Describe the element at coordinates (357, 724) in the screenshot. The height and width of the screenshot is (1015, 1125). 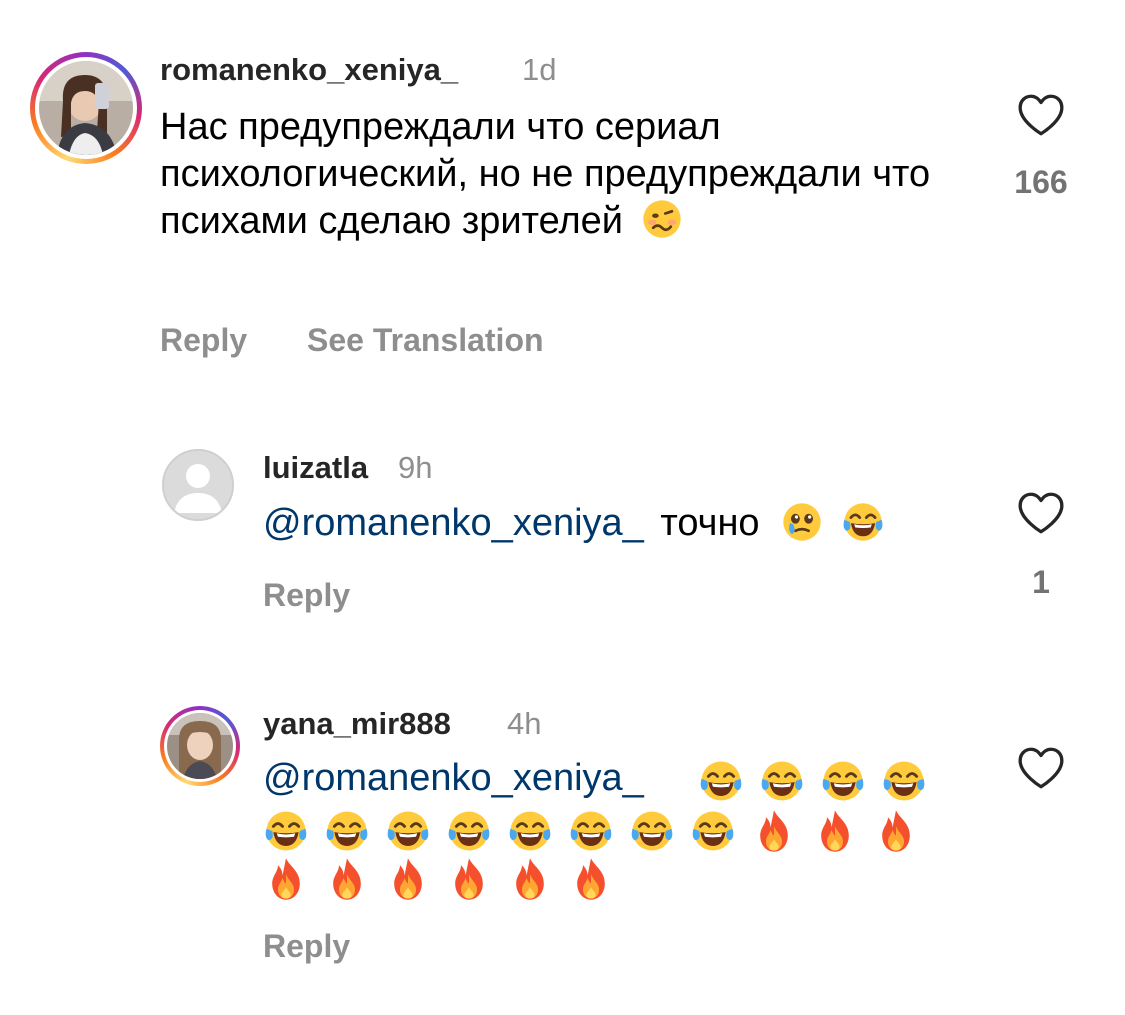
I see `comment-username: yana_mir888` at that location.